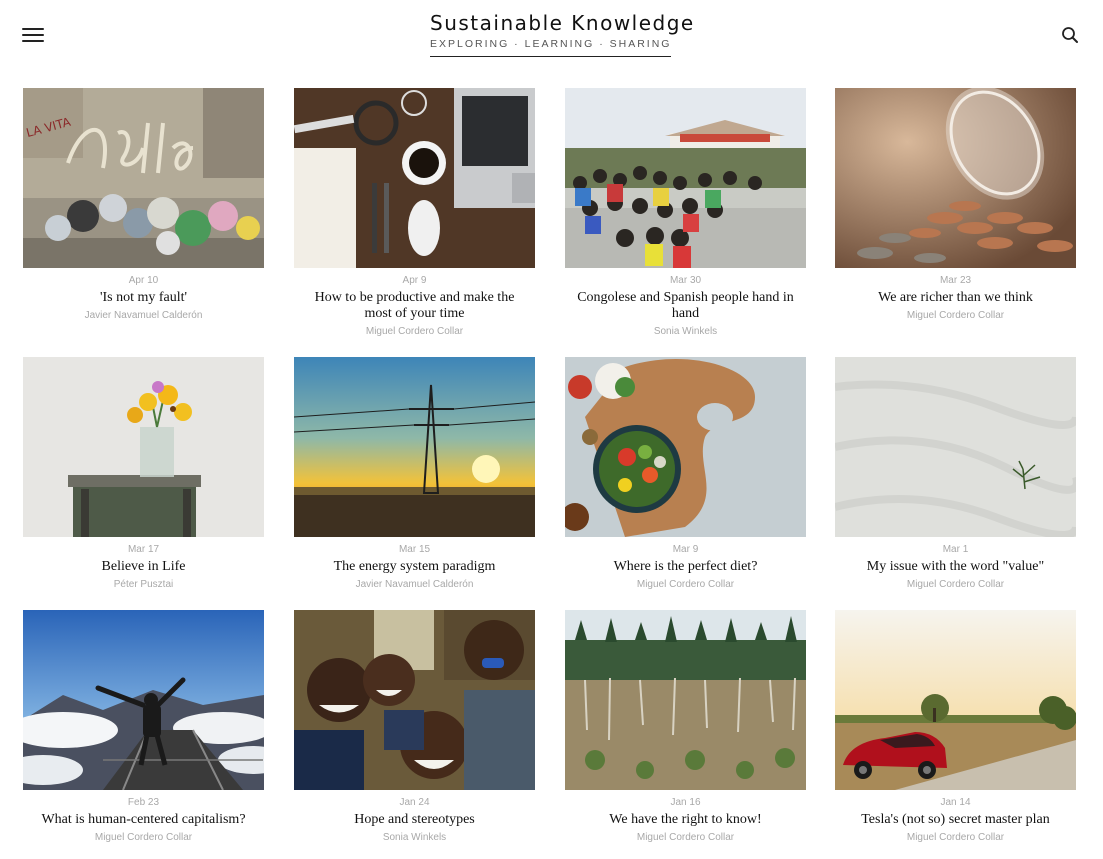  What do you see at coordinates (955, 280) in the screenshot?
I see `post-date: Mar 23` at bounding box center [955, 280].